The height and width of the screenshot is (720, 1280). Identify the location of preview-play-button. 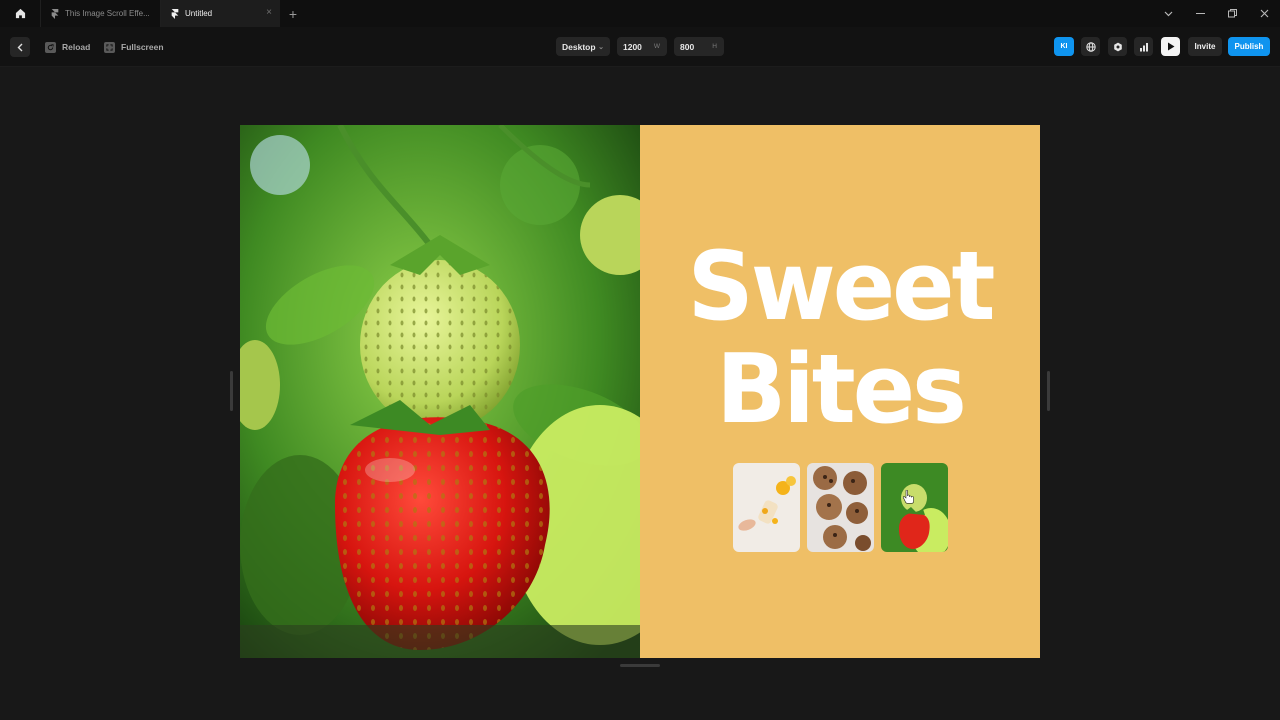
(1170, 46).